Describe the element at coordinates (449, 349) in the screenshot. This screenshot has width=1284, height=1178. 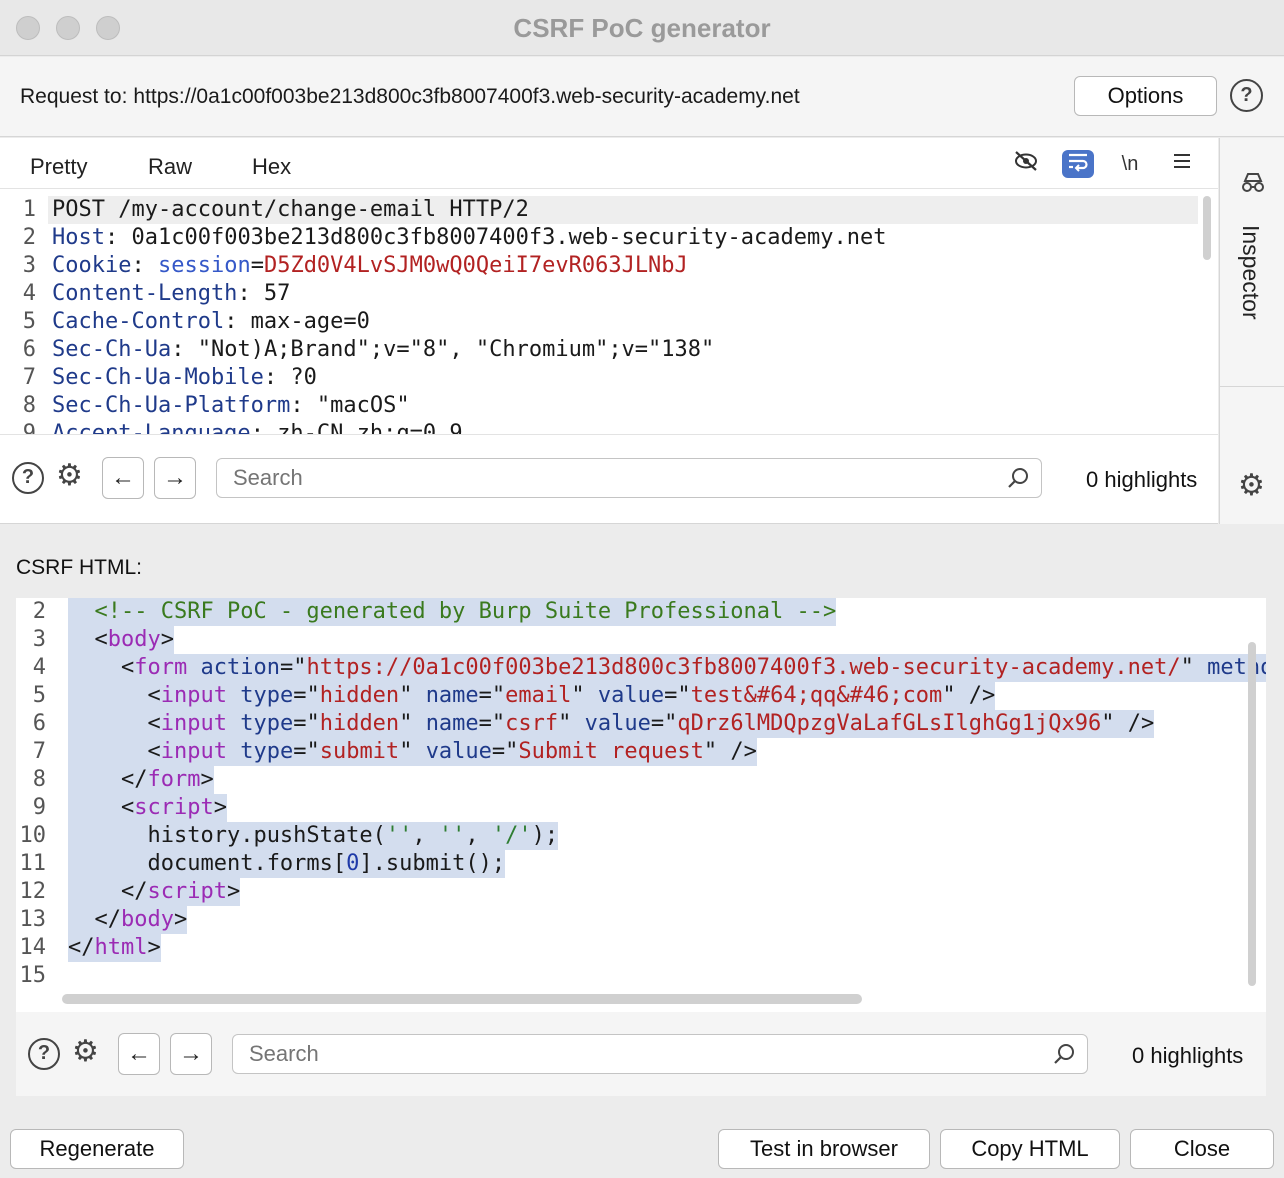
I see `header-value: "Not)A;Brand";v="8", "Chromium";v="138"` at that location.